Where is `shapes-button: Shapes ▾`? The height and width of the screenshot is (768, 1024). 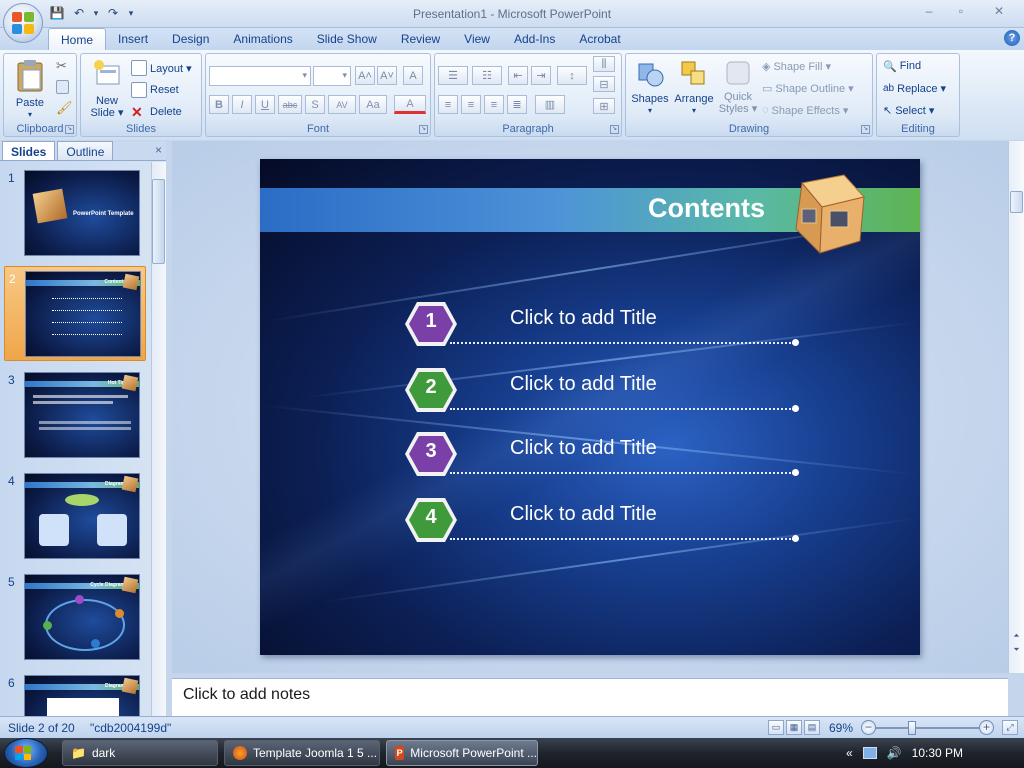
shapes-button: Shapes ▾ is located at coordinates (650, 87).